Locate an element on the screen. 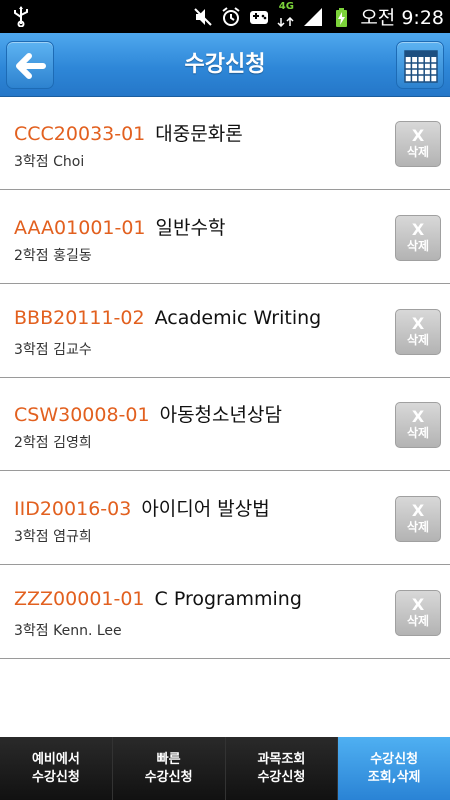  course-professor: 김교수 is located at coordinates (72, 350).